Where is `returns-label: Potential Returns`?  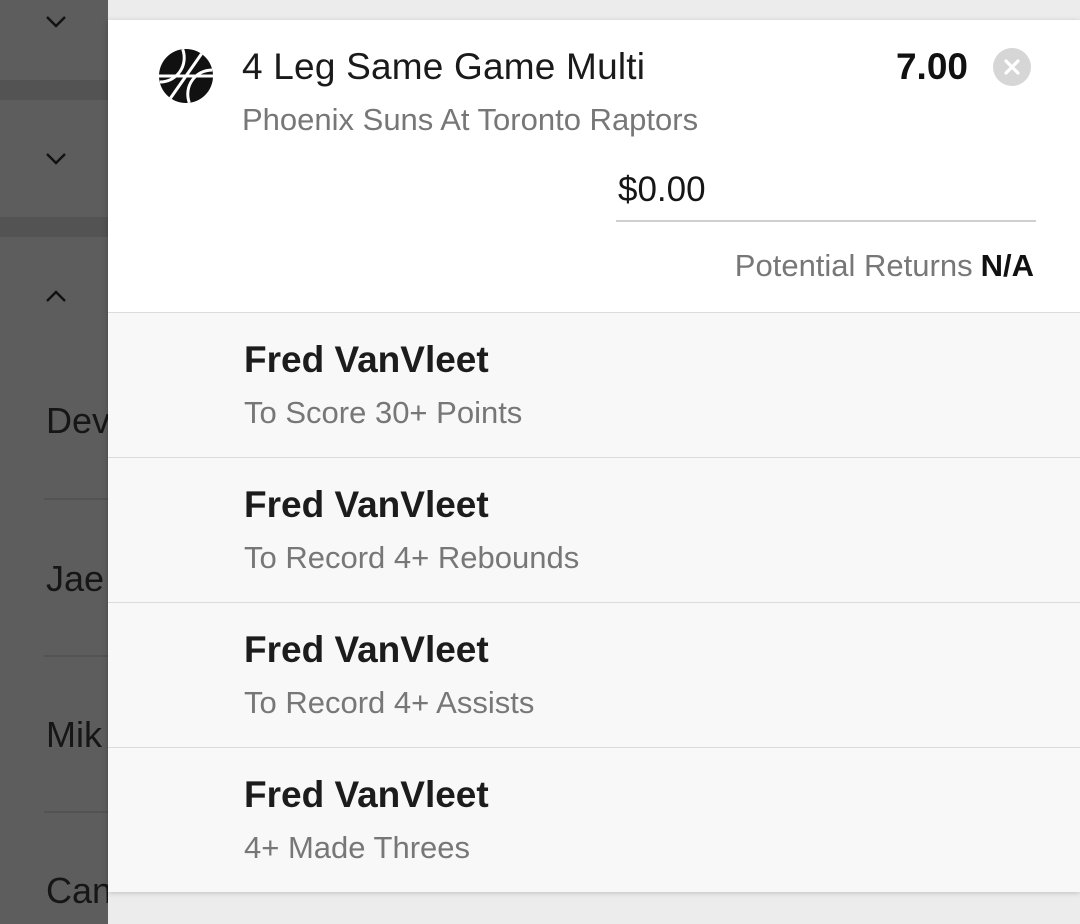
returns-label: Potential Returns is located at coordinates (853, 265).